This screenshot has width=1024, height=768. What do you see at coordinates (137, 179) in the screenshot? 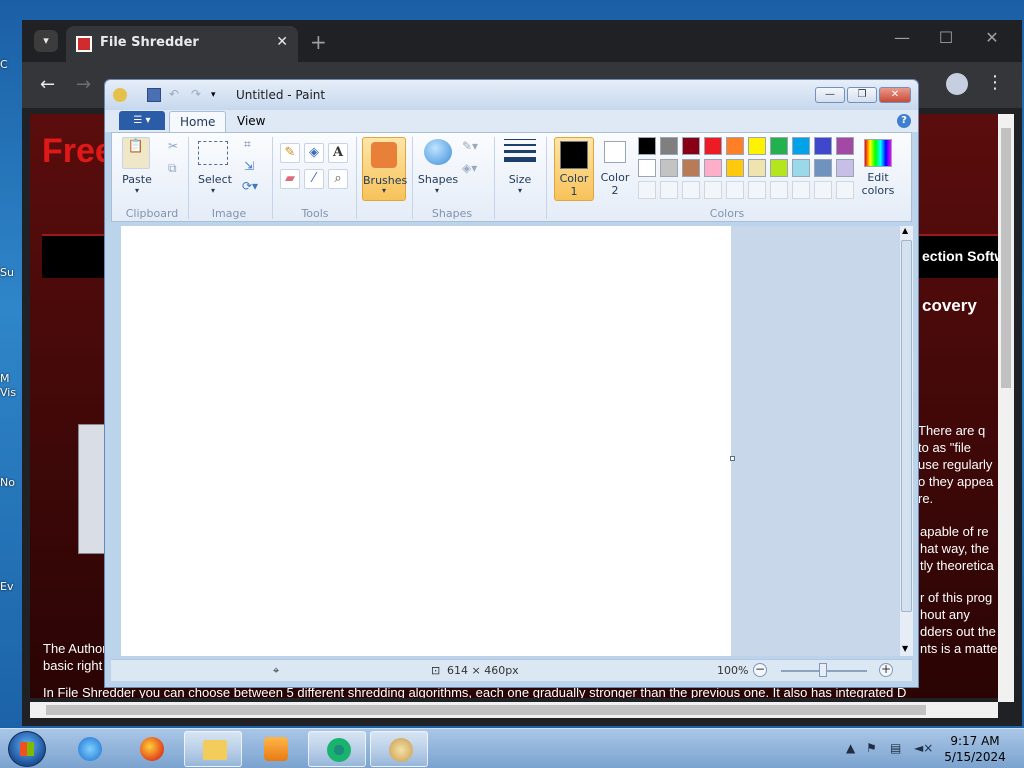
I see `paste-button-label: Paste` at bounding box center [137, 179].